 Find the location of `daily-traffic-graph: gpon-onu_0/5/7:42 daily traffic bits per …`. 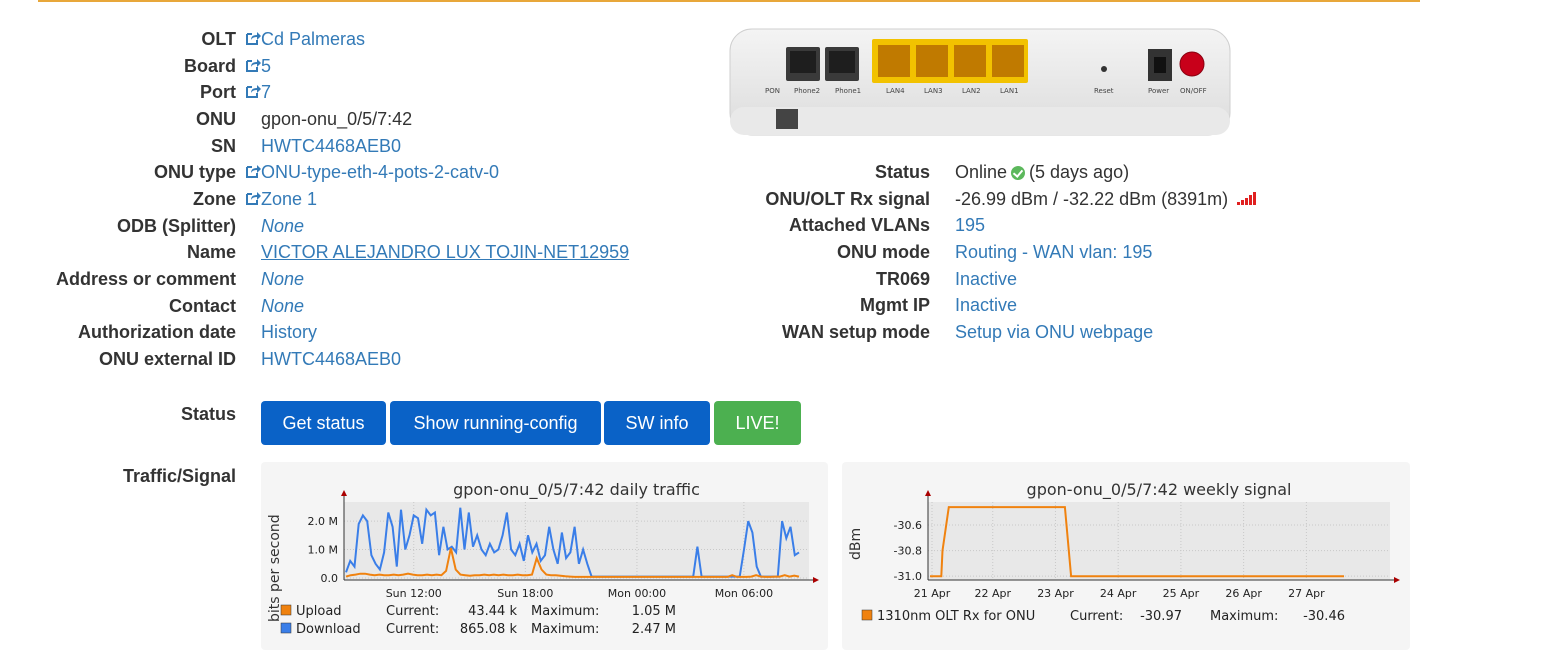

daily-traffic-graph: gpon-onu_0/5/7:42 daily traffic bits per … is located at coordinates (544, 556).